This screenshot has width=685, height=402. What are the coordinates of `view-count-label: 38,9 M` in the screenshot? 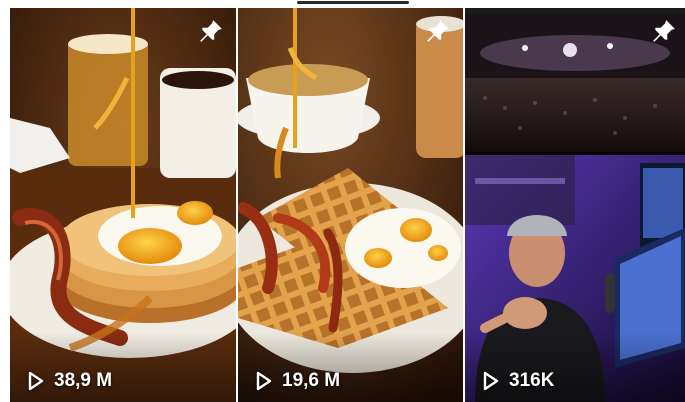 It's located at (83, 380).